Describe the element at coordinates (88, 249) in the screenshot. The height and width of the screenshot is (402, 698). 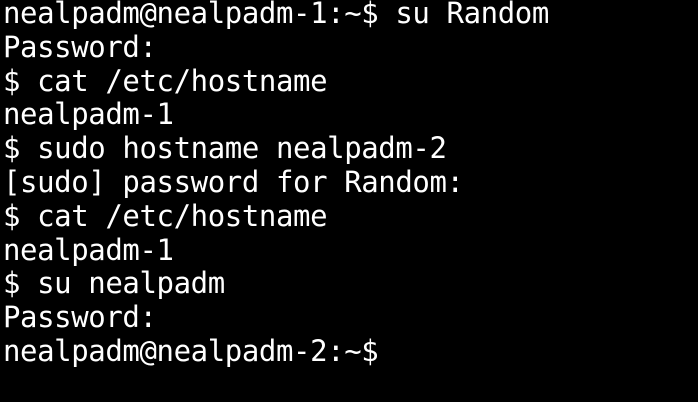
I see `terminal-line-hostname-output-again: nealpadm-1` at that location.